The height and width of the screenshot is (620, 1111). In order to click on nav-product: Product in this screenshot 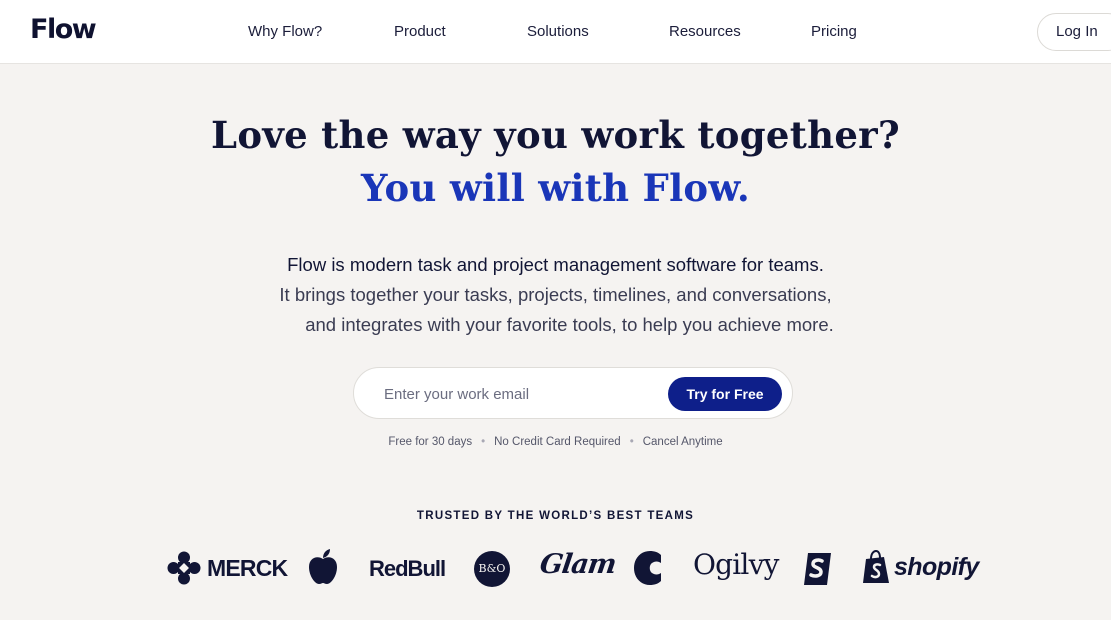, I will do `click(420, 32)`.